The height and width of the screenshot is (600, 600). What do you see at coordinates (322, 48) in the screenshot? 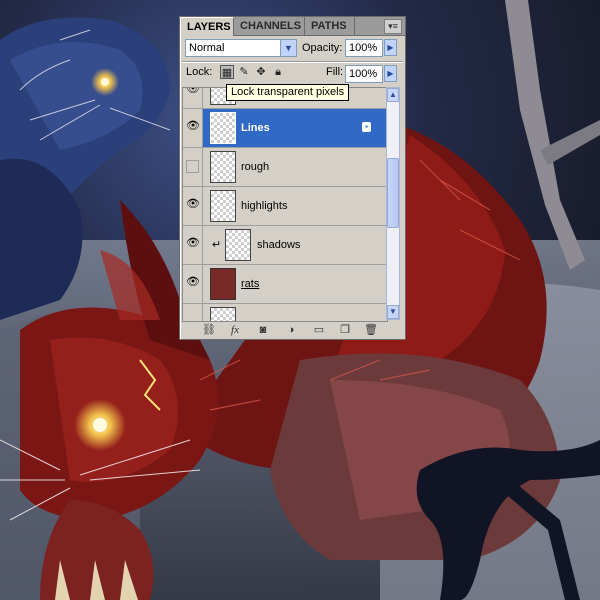
I see `opacity-label: Opacity:` at bounding box center [322, 48].